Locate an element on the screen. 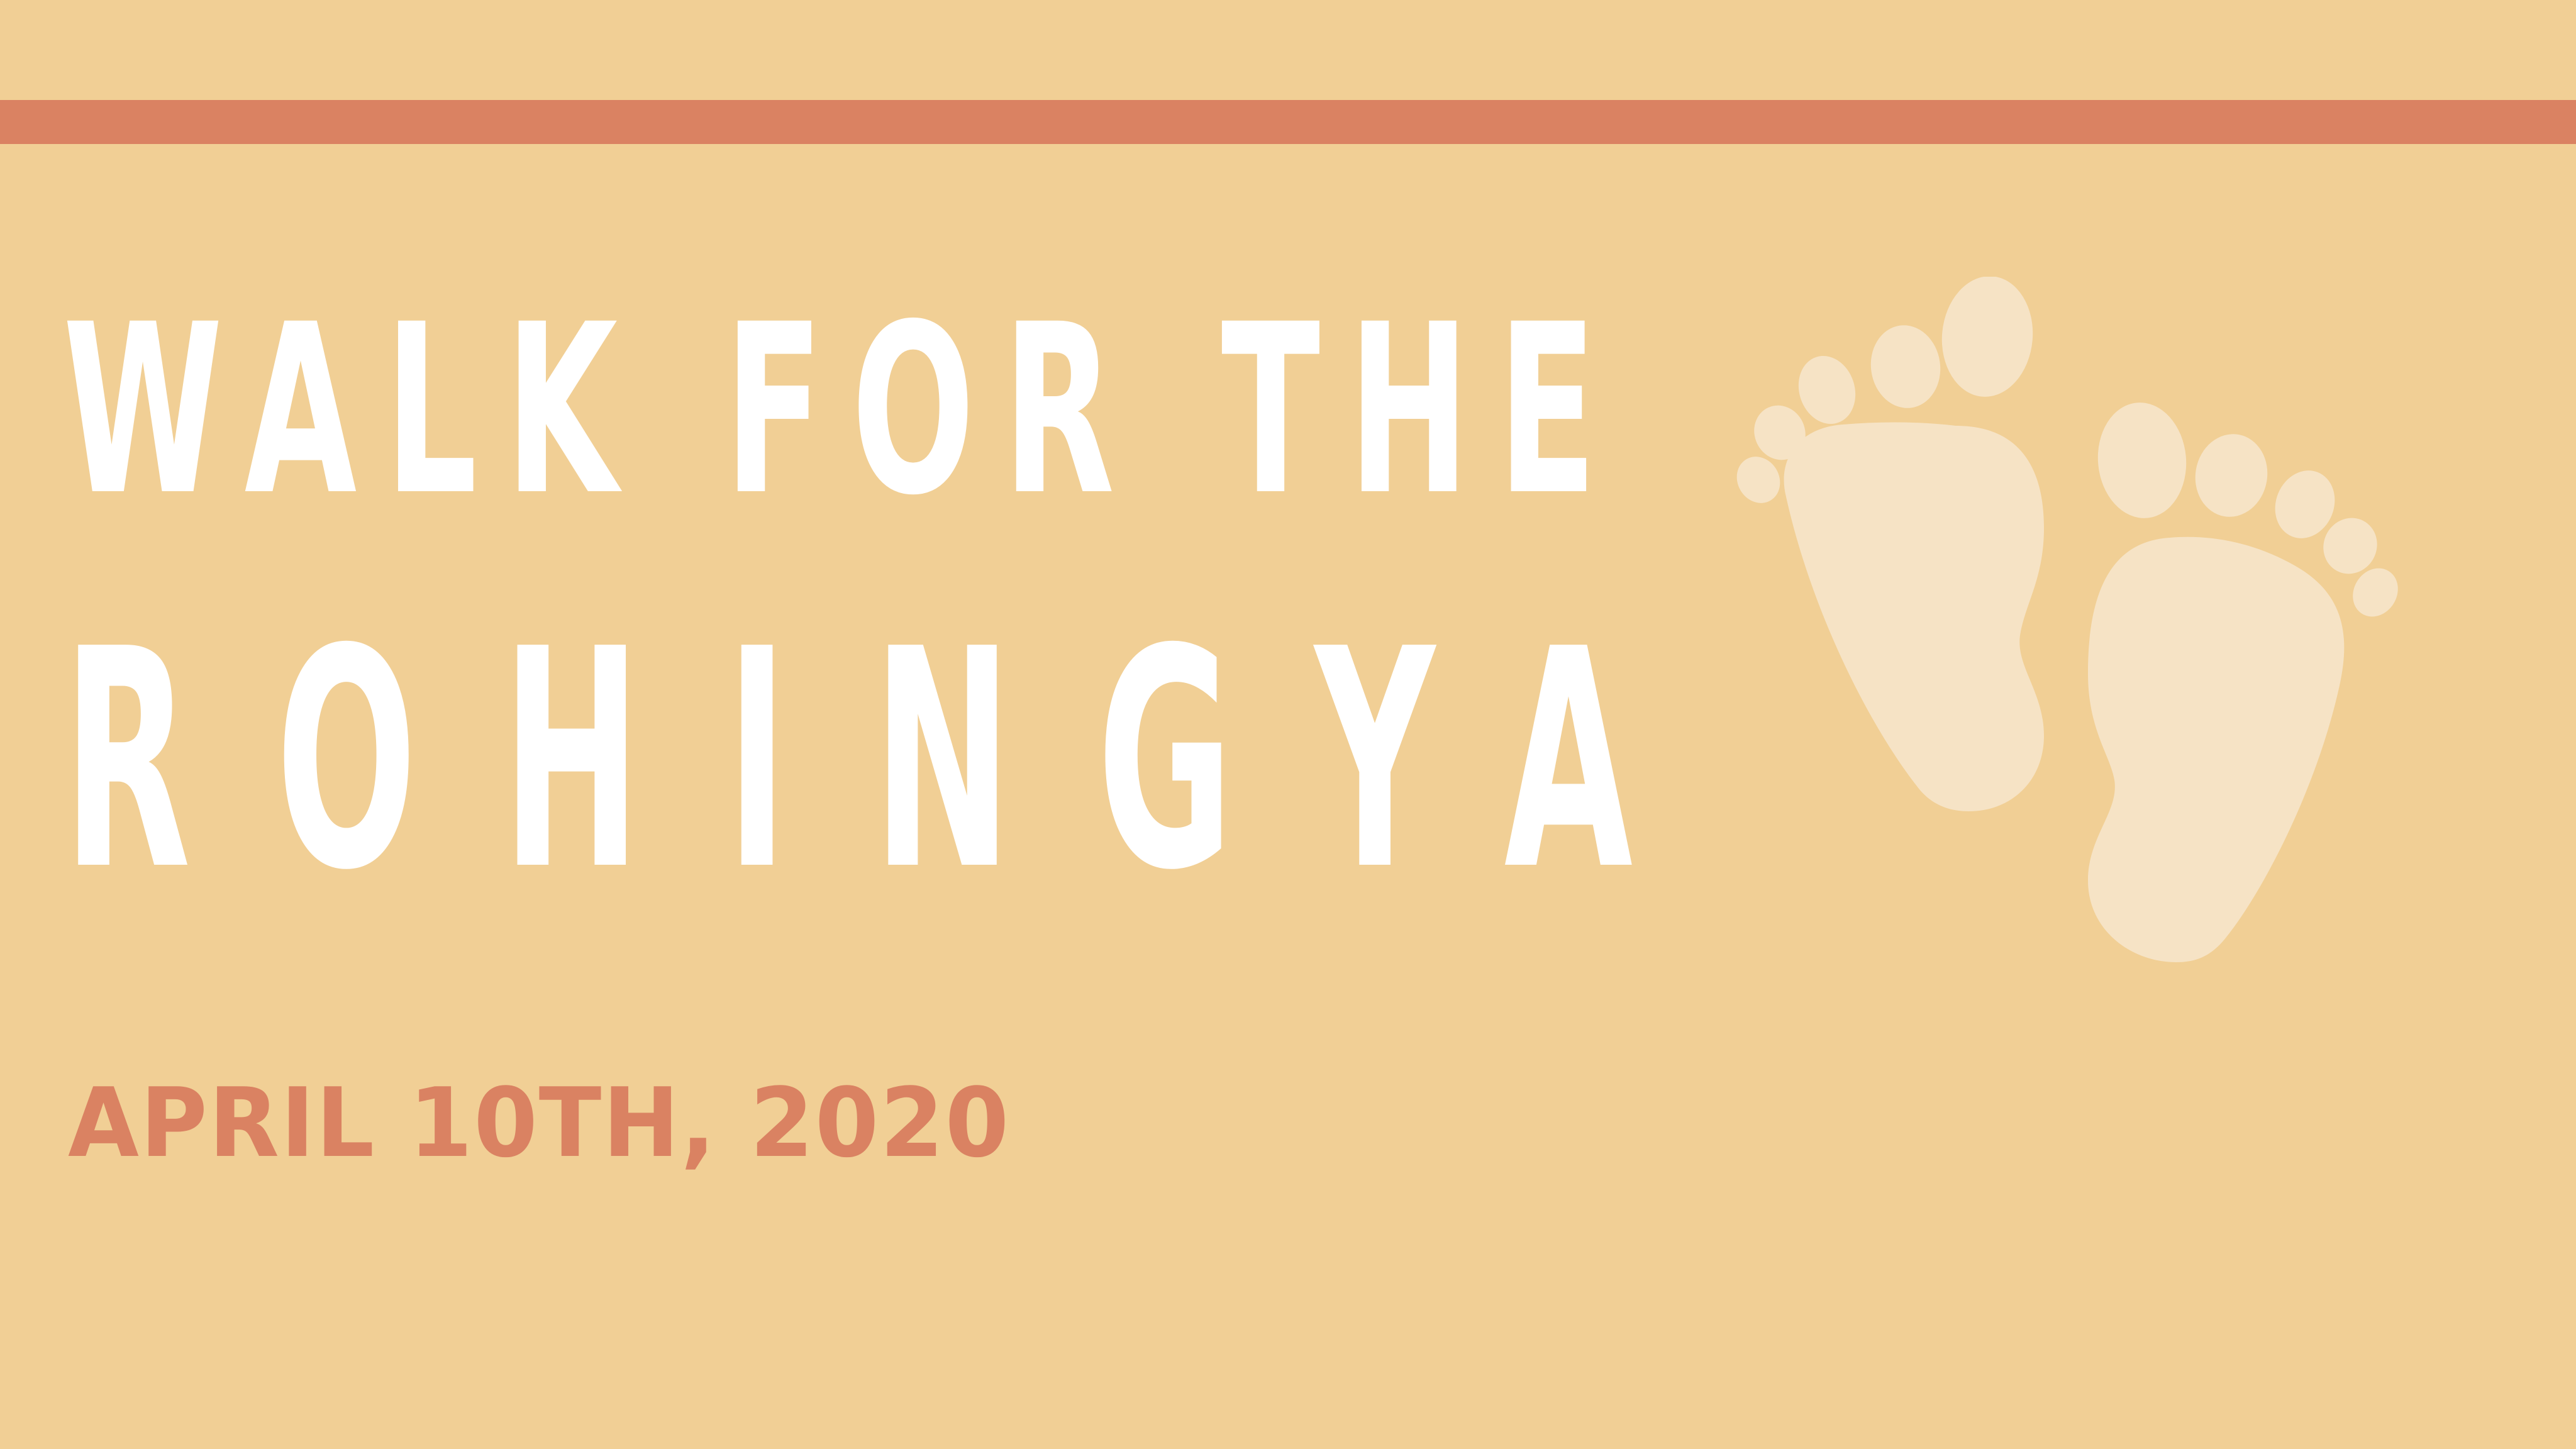 This screenshot has width=2576, height=1449. title-line-1: WALK FOR THE is located at coordinates (844, 410).